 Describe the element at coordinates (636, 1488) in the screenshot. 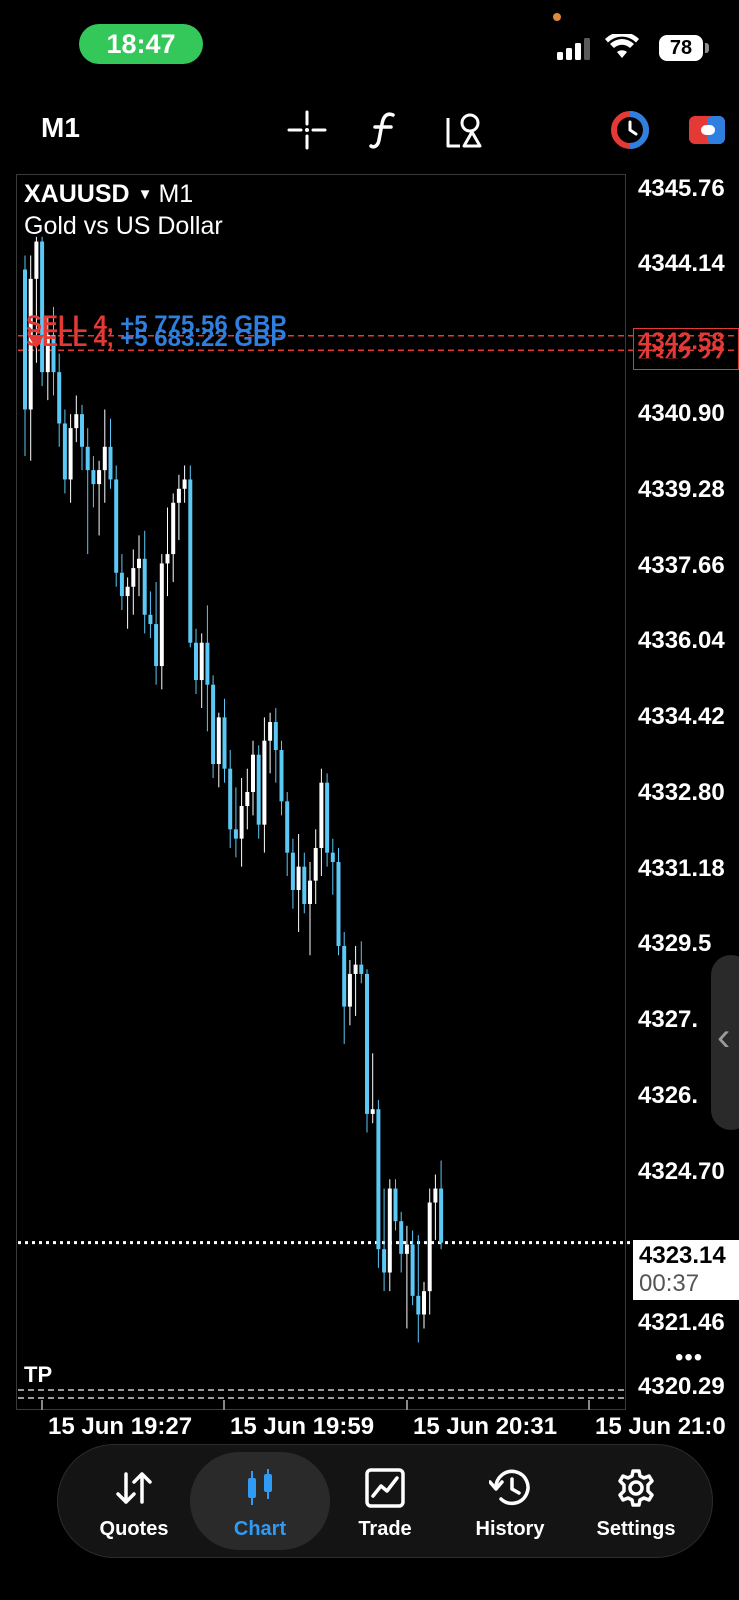

I see `settings-icon` at that location.